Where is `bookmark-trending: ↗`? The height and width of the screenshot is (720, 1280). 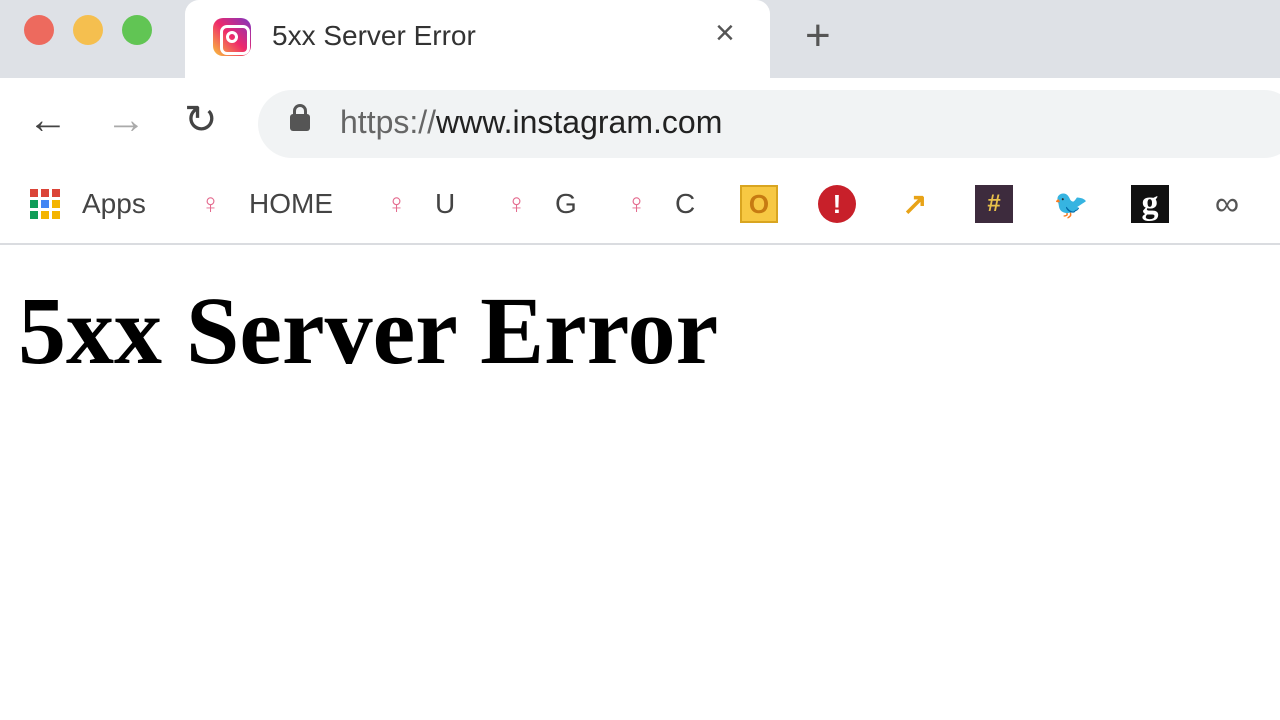
bookmark-trending: ↗ is located at coordinates (915, 204).